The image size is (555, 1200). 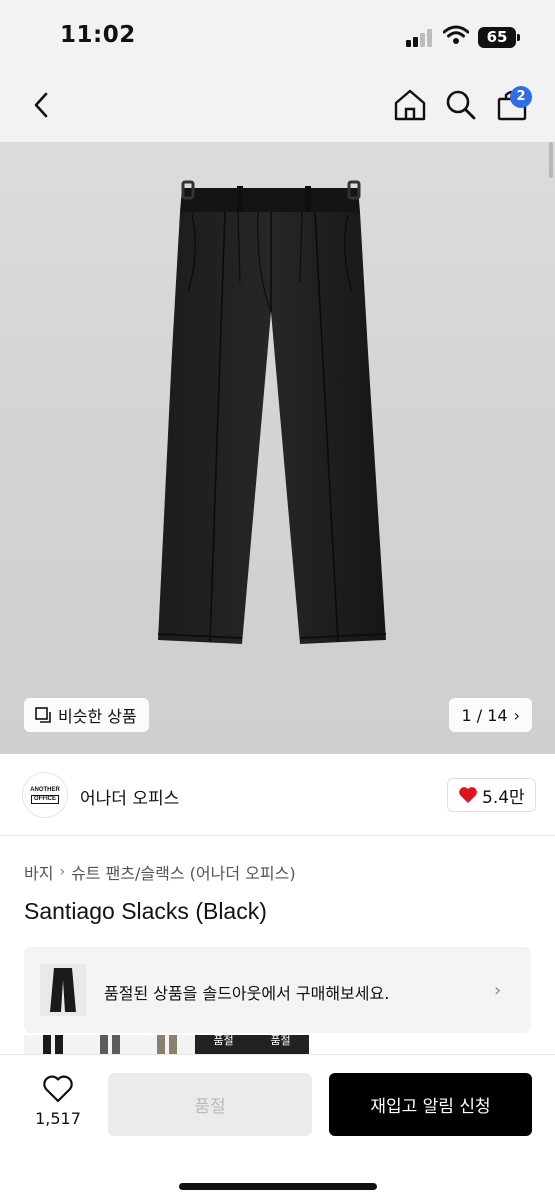 I want to click on wifi-icon, so click(x=456, y=34).